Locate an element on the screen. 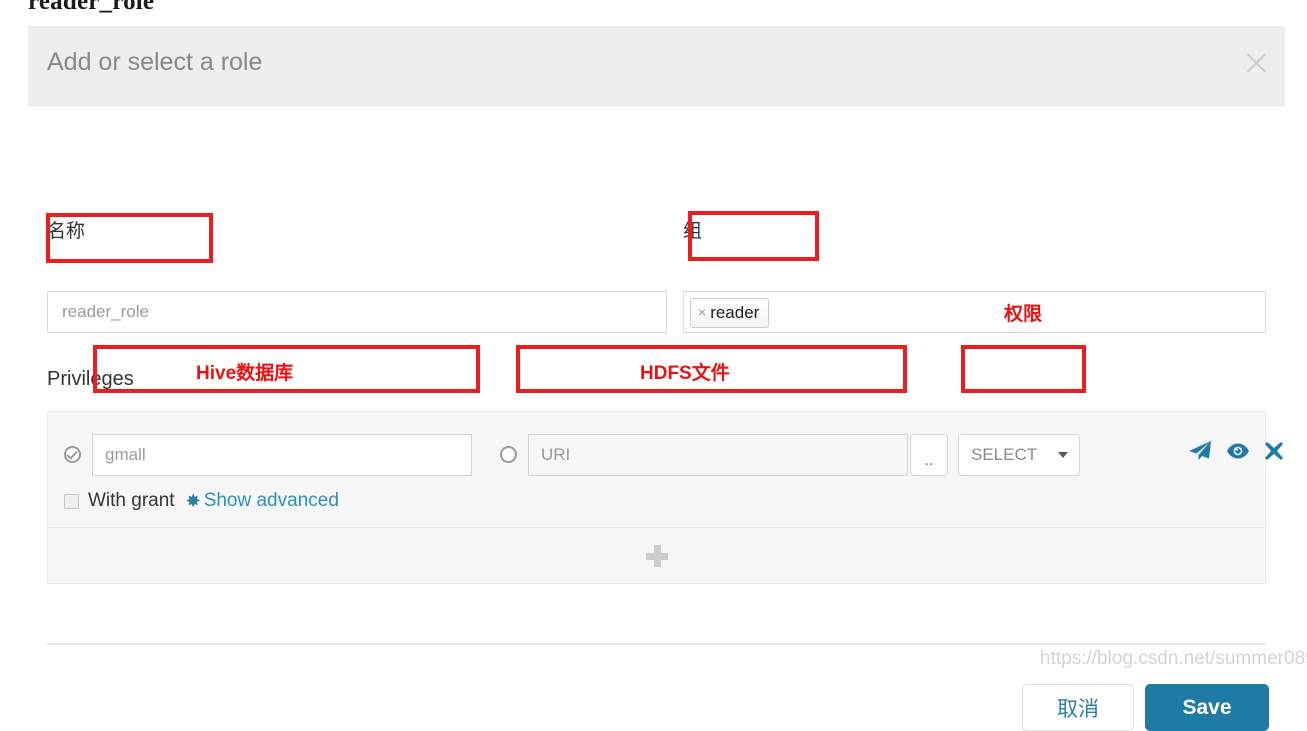  add-privilege-row is located at coordinates (656, 556).